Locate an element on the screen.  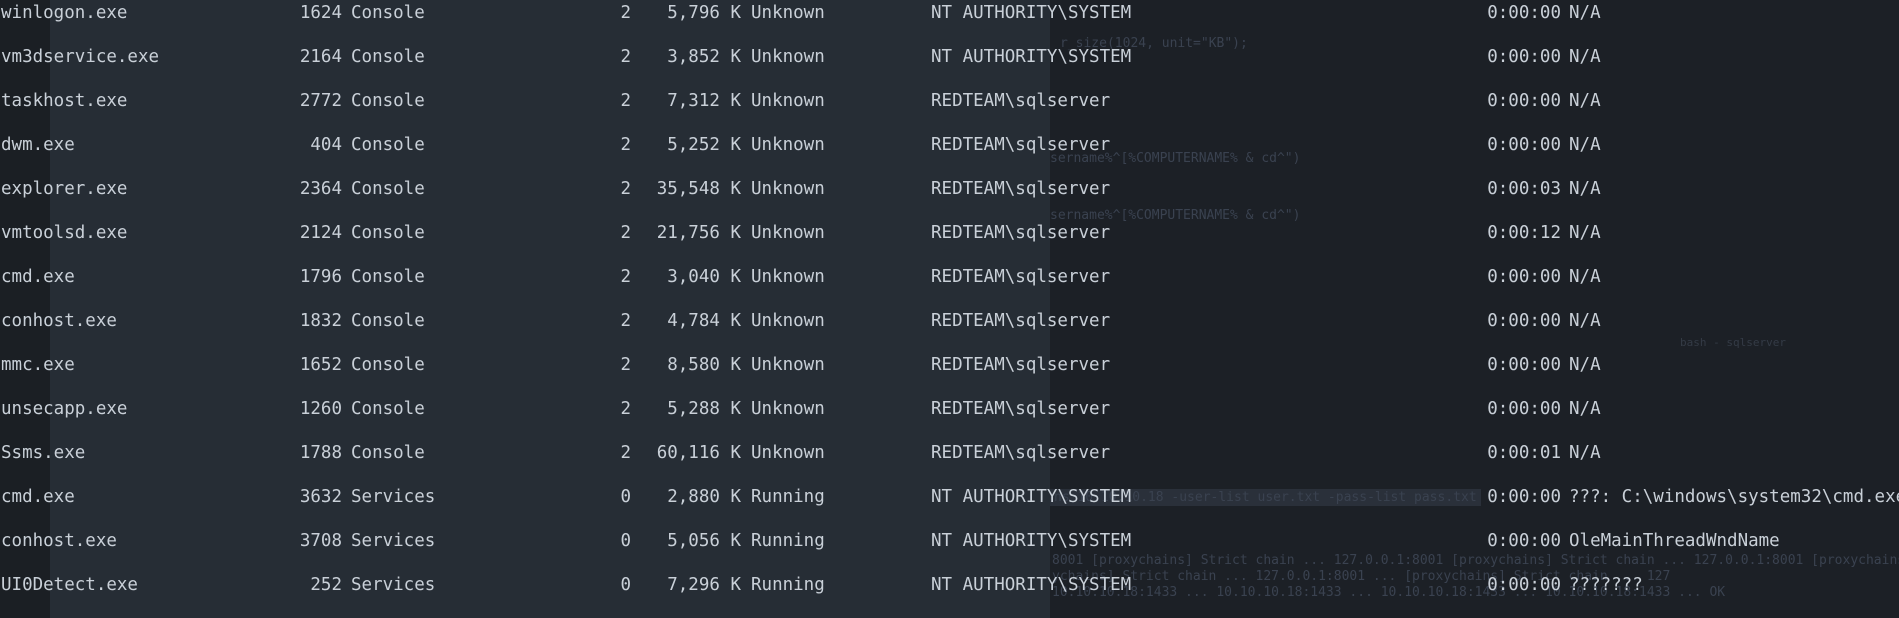
process-pid: 2364 is located at coordinates (320, 189).